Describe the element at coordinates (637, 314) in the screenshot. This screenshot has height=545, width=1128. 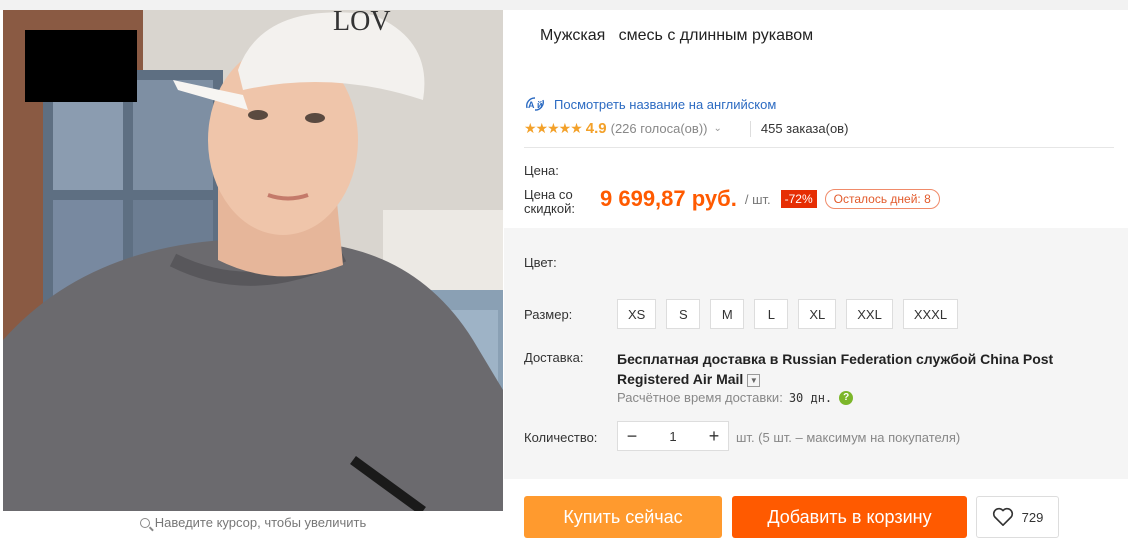
I see `size-option-xs: XS` at that location.